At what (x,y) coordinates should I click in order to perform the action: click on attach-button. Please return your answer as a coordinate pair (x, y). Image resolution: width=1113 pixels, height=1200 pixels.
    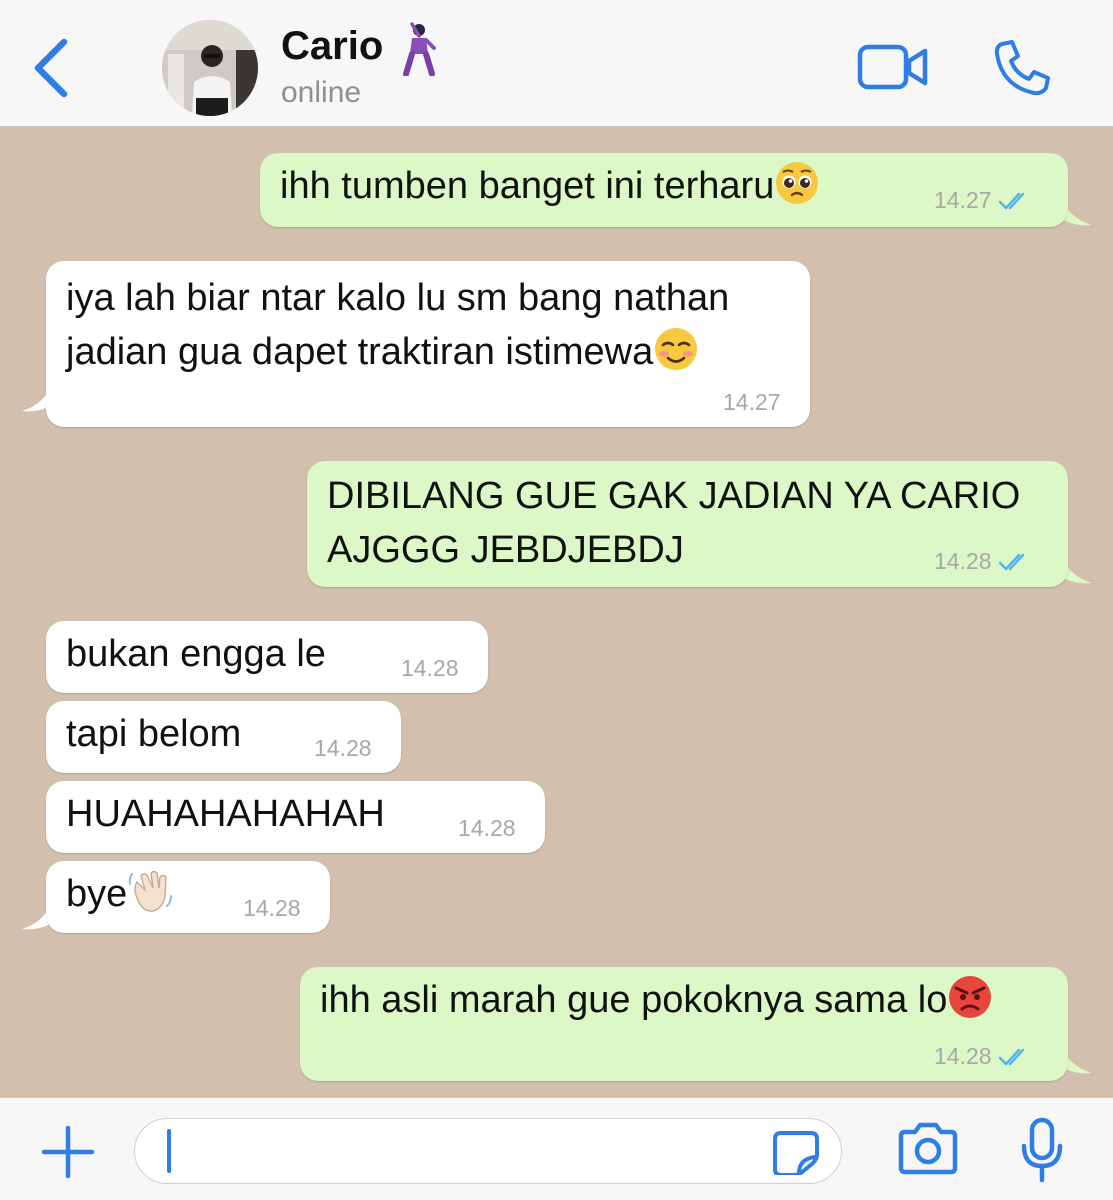
    Looking at the image, I should click on (68, 1152).